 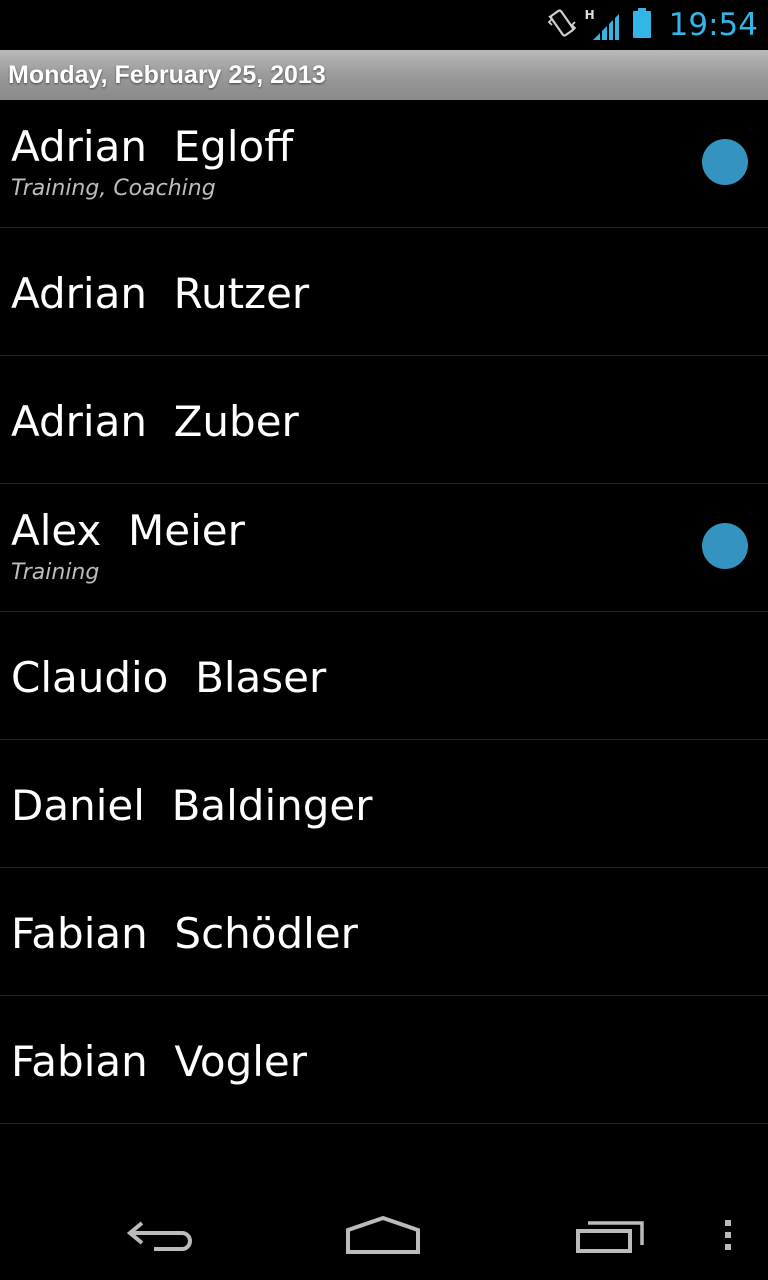 What do you see at coordinates (159, 1061) in the screenshot?
I see `person-name: Fabian Vogler` at bounding box center [159, 1061].